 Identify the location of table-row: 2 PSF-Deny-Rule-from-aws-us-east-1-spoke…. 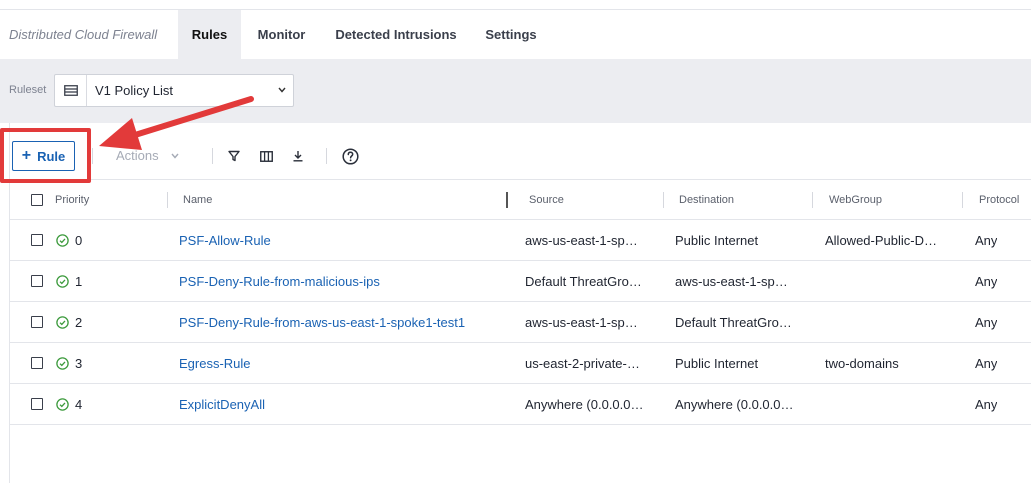
(520, 322).